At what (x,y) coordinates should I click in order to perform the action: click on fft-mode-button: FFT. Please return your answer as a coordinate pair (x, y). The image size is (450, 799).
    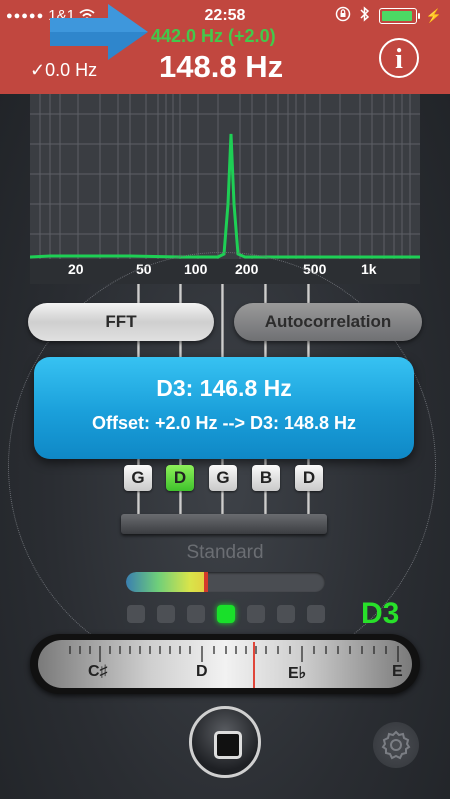
    Looking at the image, I should click on (121, 322).